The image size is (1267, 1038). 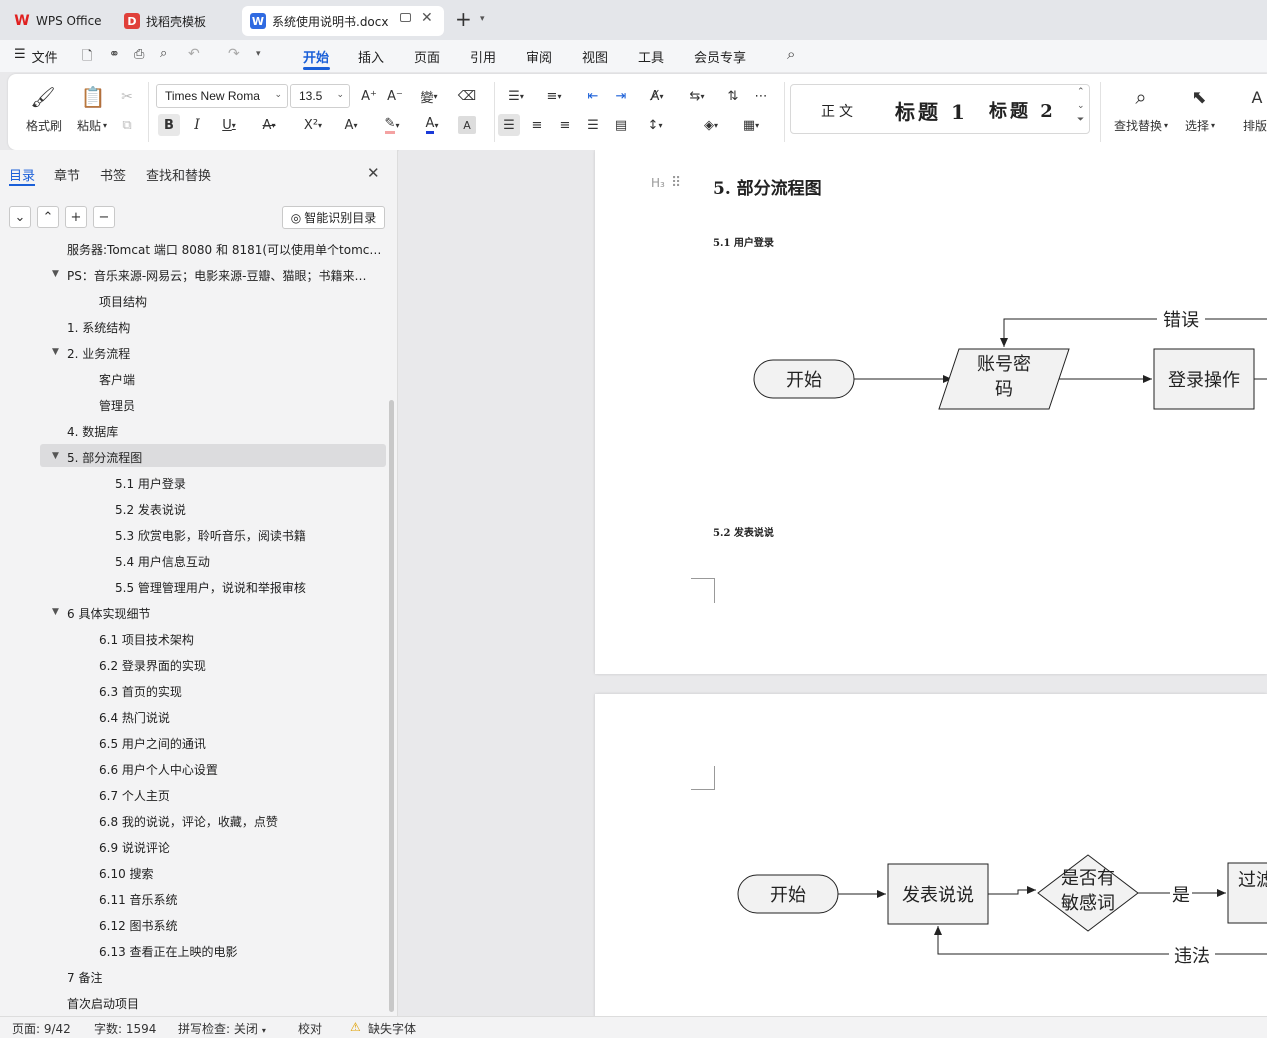 What do you see at coordinates (20, 217) in the screenshot?
I see `expand-all-icon: ⌄` at bounding box center [20, 217].